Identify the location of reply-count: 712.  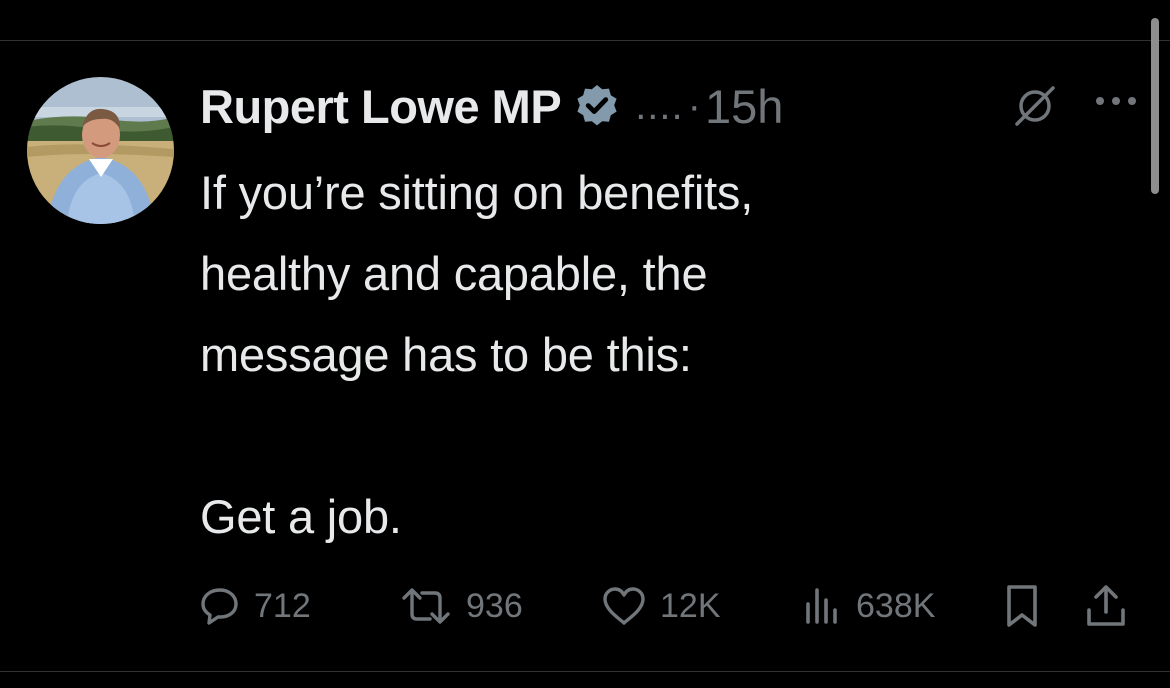
(282, 605).